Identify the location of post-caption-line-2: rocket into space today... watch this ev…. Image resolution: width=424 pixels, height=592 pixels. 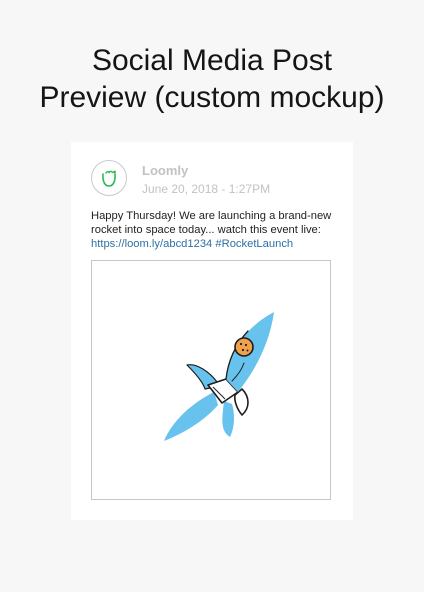
(206, 230).